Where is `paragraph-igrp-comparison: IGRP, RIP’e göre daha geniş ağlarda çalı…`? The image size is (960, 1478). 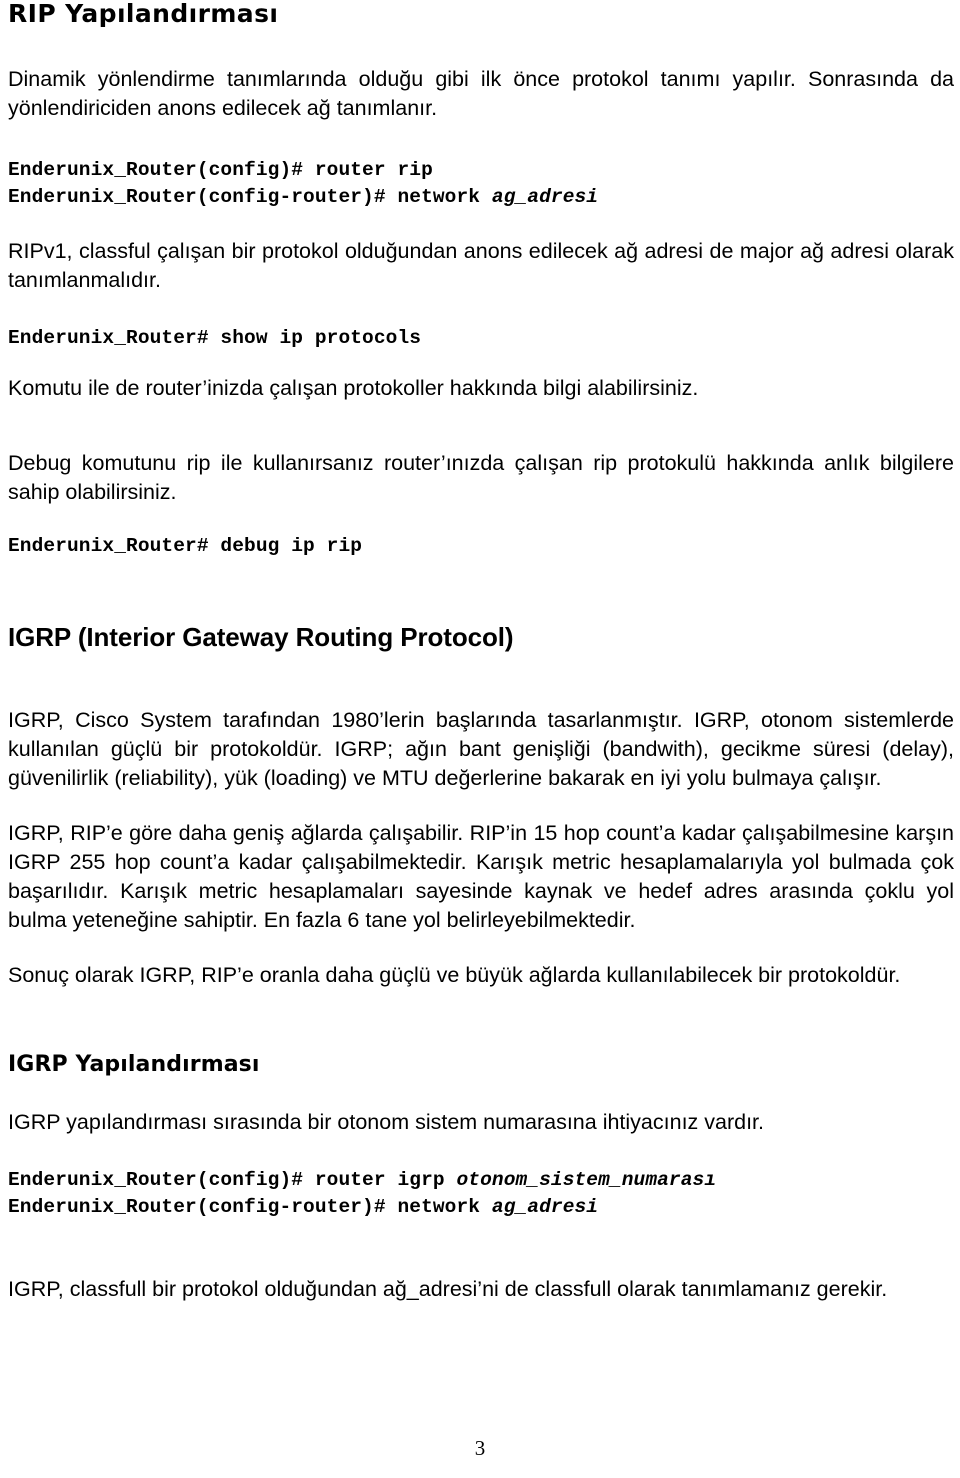 paragraph-igrp-comparison: IGRP, RIP’e göre daha geniş ağlarda çalı… is located at coordinates (481, 876).